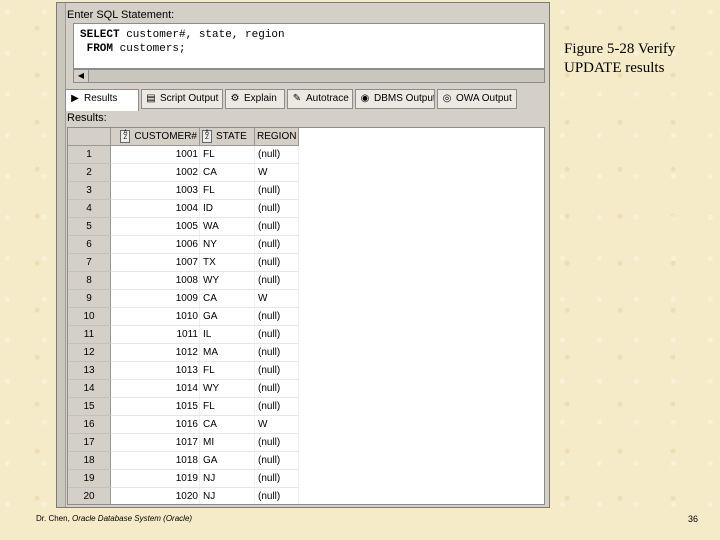  Describe the element at coordinates (155, 226) in the screenshot. I see `customer-cell: 1005` at that location.